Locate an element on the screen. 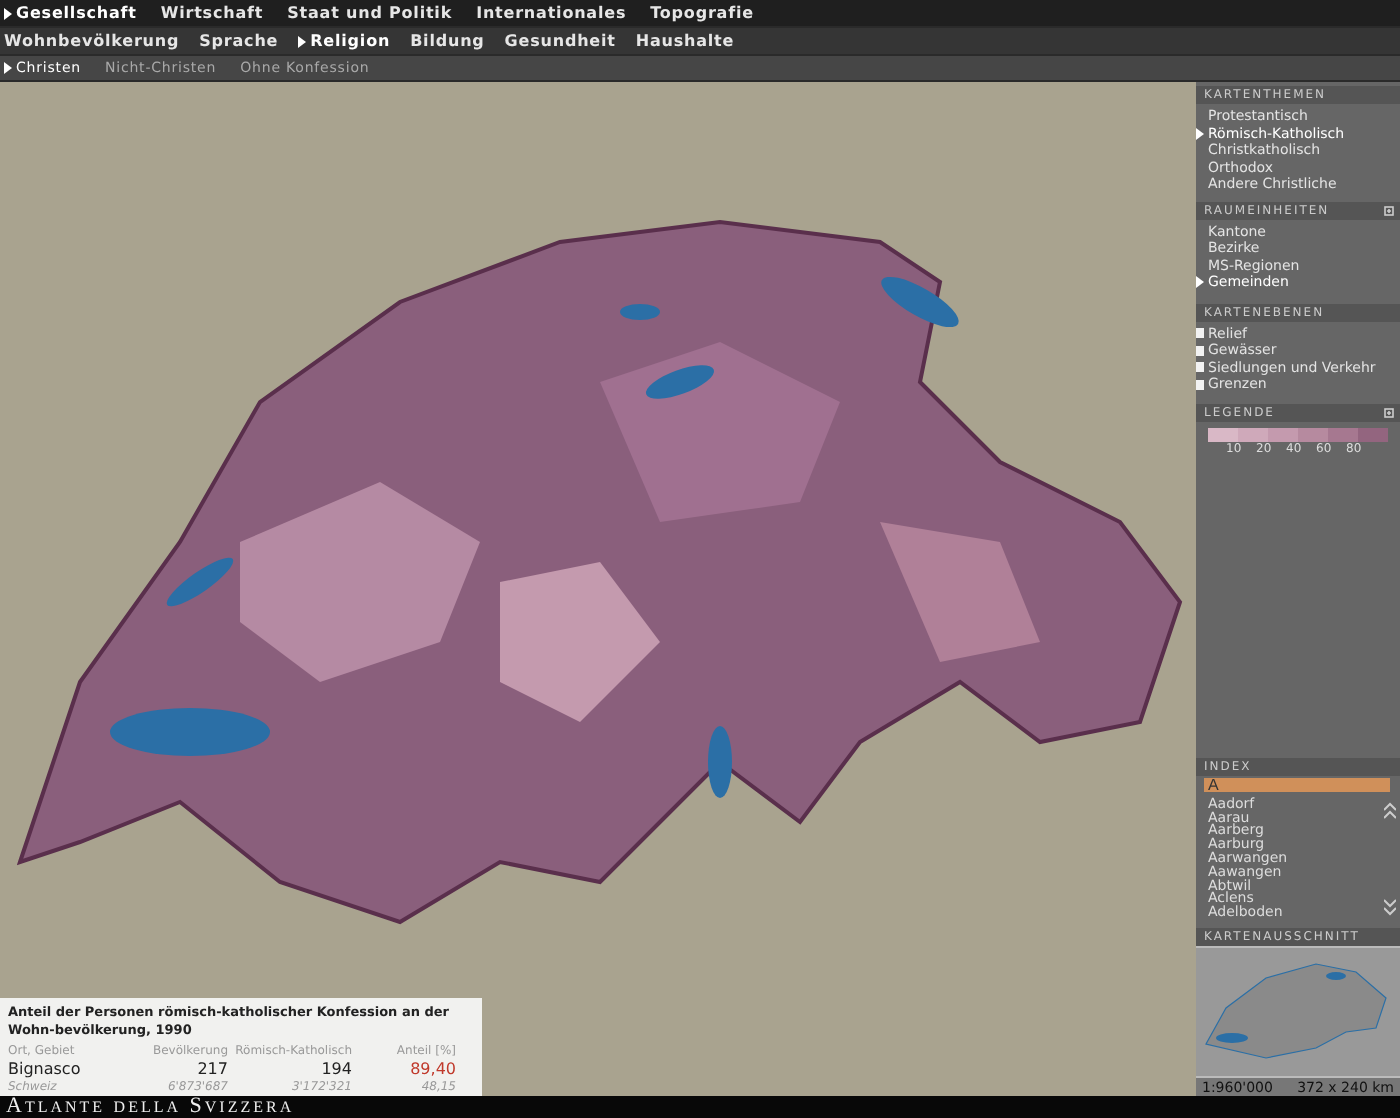  overview-map is located at coordinates (1298, 1012).